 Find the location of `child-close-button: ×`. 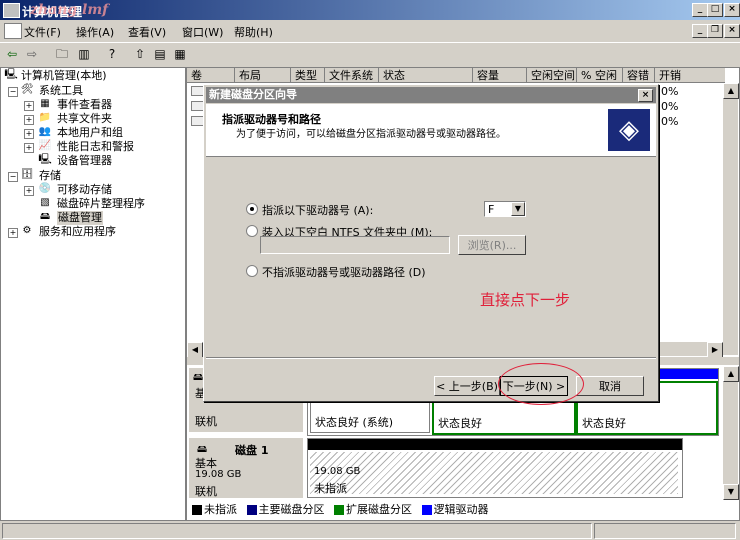

child-close-button: × is located at coordinates (732, 31).